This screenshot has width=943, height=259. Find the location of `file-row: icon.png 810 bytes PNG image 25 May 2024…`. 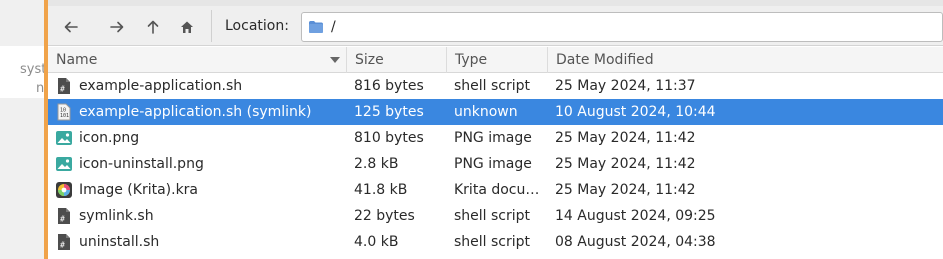

file-row: icon.png 810 bytes PNG image 25 May 2024… is located at coordinates (495, 138).